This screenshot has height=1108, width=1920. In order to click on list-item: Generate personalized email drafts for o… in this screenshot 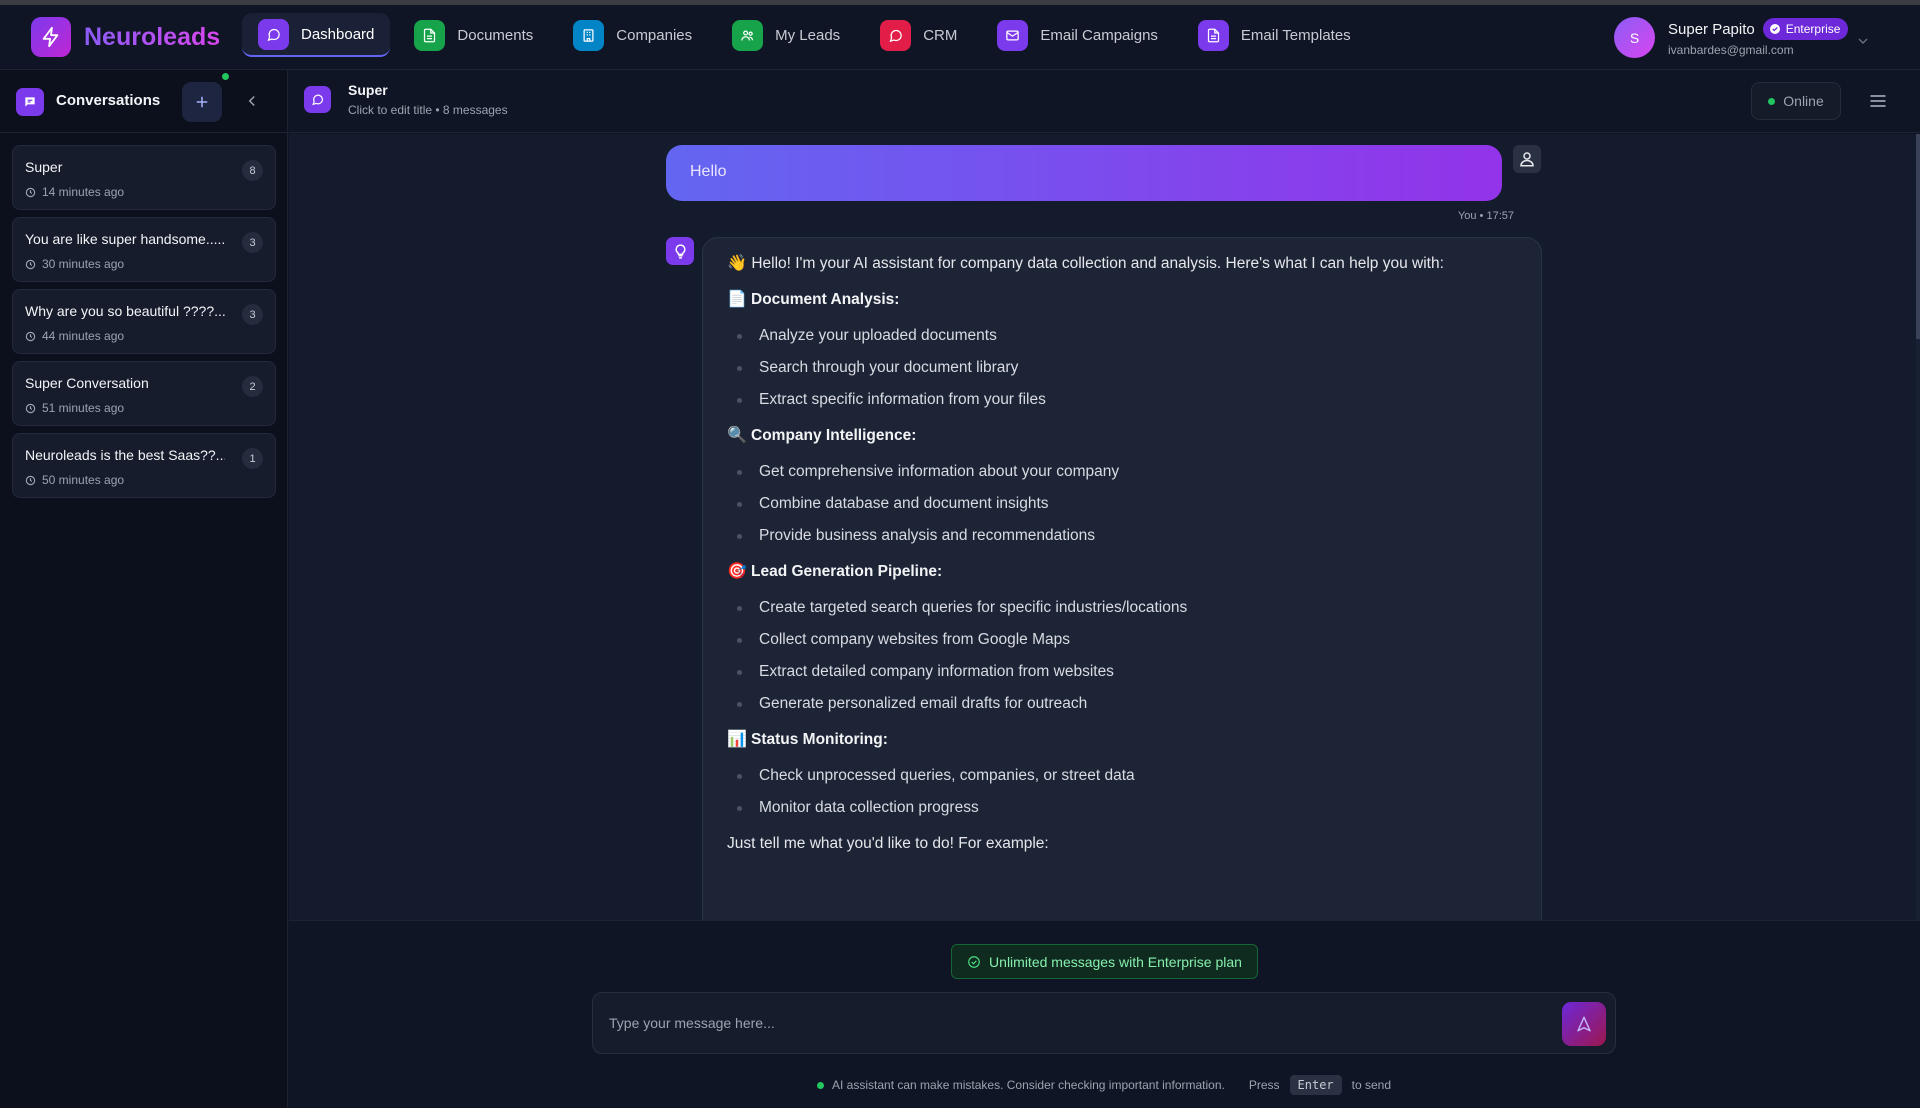, I will do `click(1122, 704)`.